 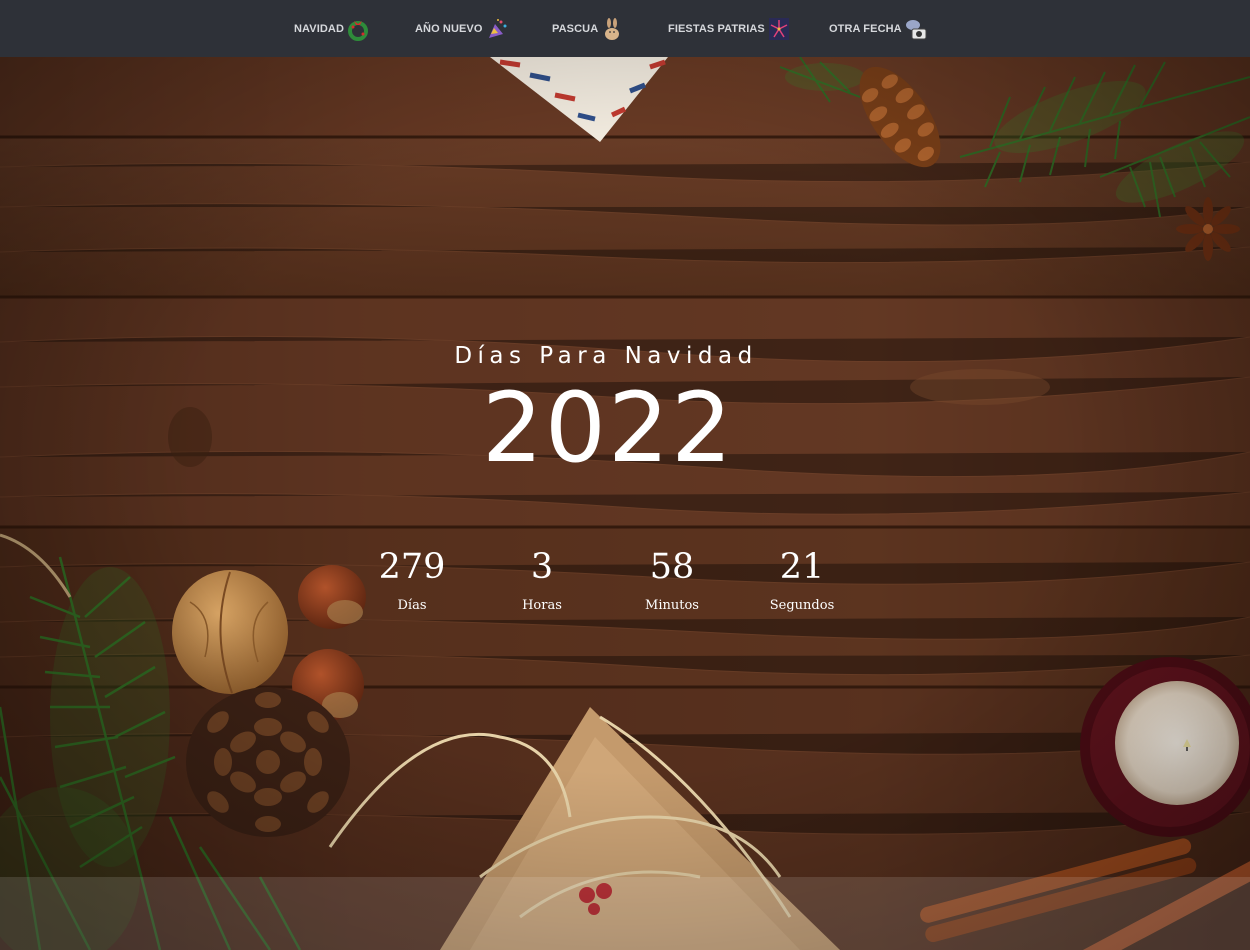 I want to click on nav-item-fiestas-patrias: FIESTAS PATRIAS, so click(x=729, y=28).